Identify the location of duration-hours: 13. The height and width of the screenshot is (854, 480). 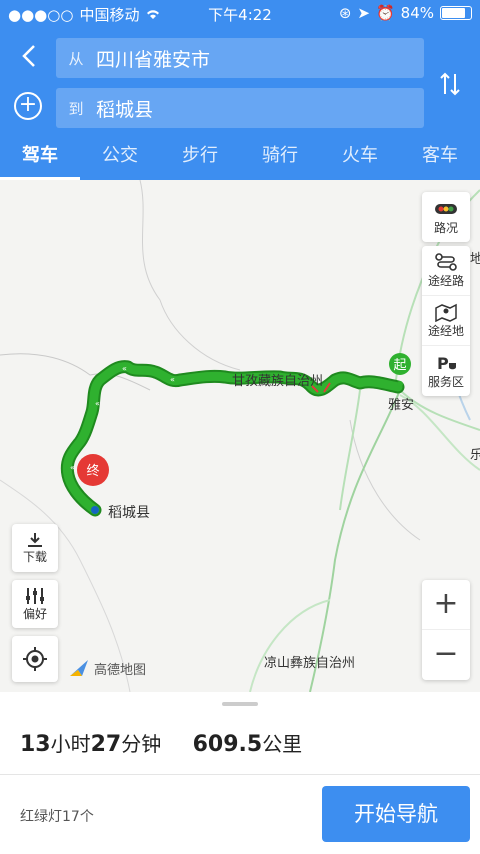
(35, 744).